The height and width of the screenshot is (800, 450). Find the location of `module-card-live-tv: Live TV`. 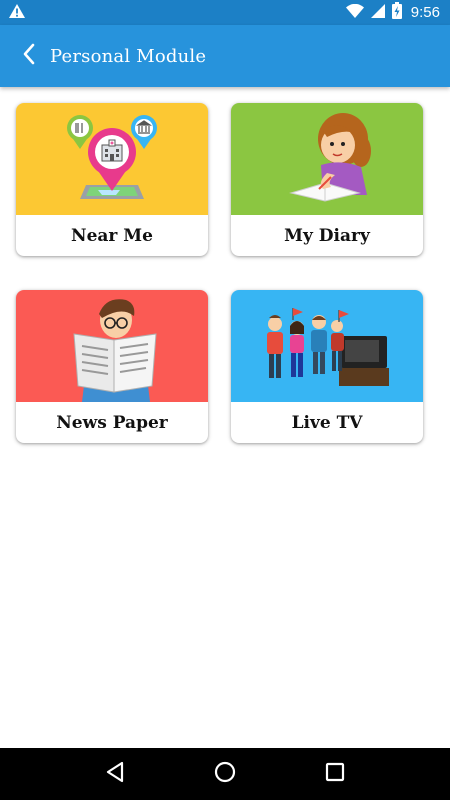

module-card-live-tv: Live TV is located at coordinates (327, 366).